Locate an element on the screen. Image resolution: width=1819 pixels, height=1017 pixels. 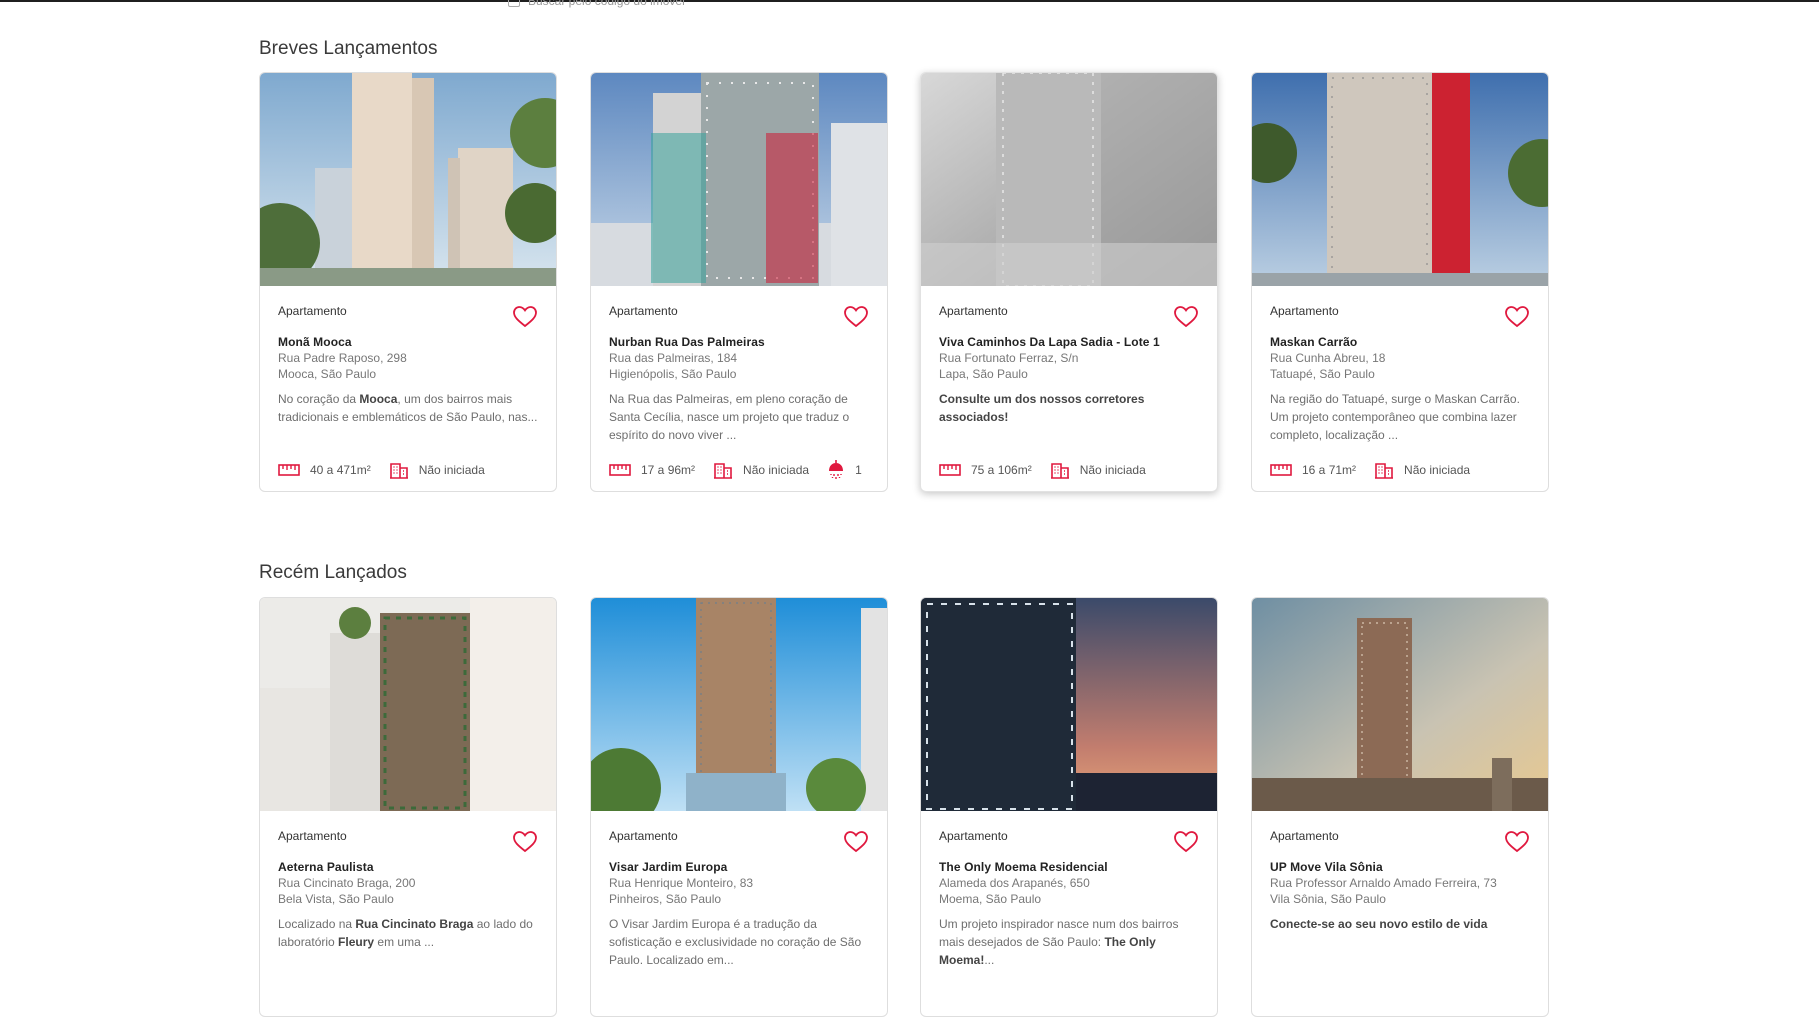
property-address: Rua das Palmeiras, 184 is located at coordinates (673, 358).